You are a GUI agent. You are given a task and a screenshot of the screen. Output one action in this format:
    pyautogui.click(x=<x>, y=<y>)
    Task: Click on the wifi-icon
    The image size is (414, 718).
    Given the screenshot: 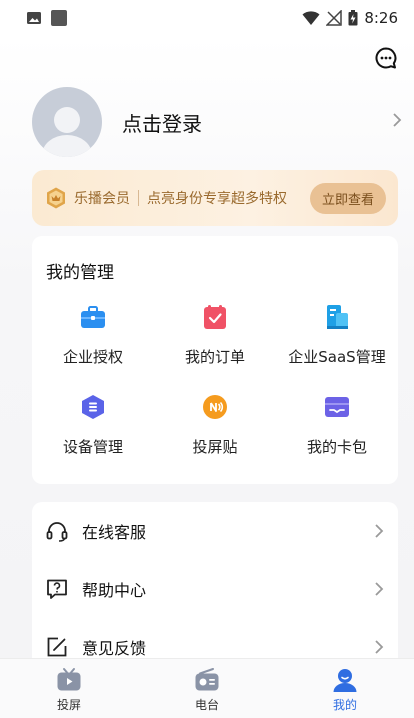 What is the action you would take?
    pyautogui.click(x=311, y=18)
    